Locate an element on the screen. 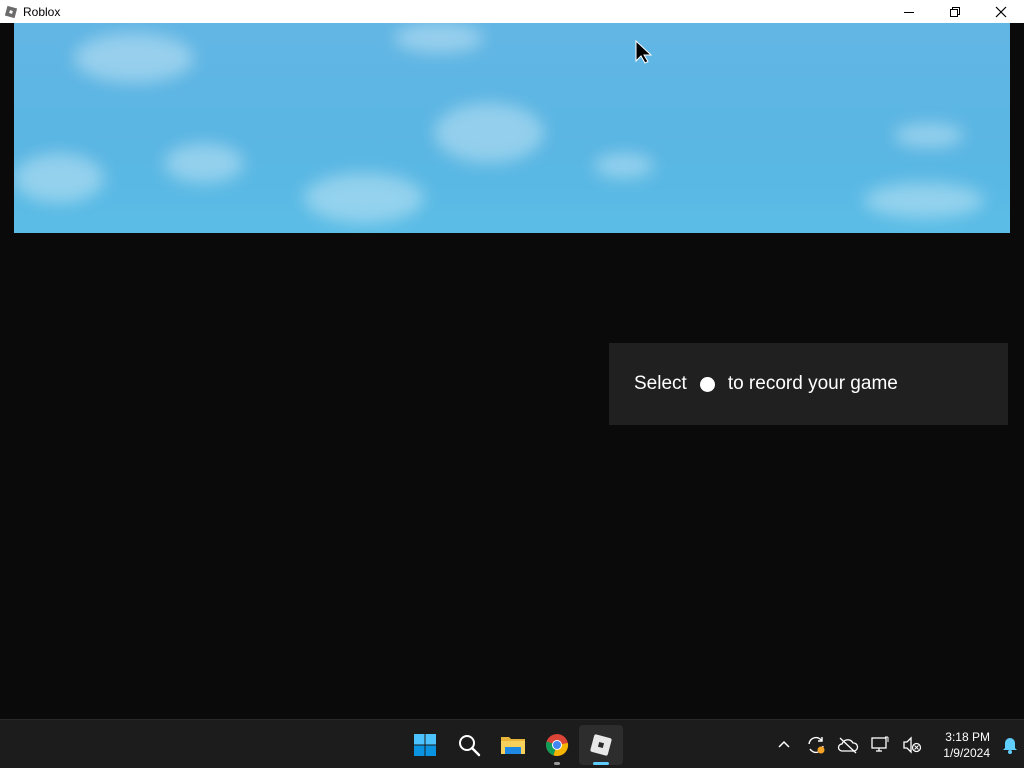 The image size is (1024, 768). toast-prefix: Select is located at coordinates (660, 383).